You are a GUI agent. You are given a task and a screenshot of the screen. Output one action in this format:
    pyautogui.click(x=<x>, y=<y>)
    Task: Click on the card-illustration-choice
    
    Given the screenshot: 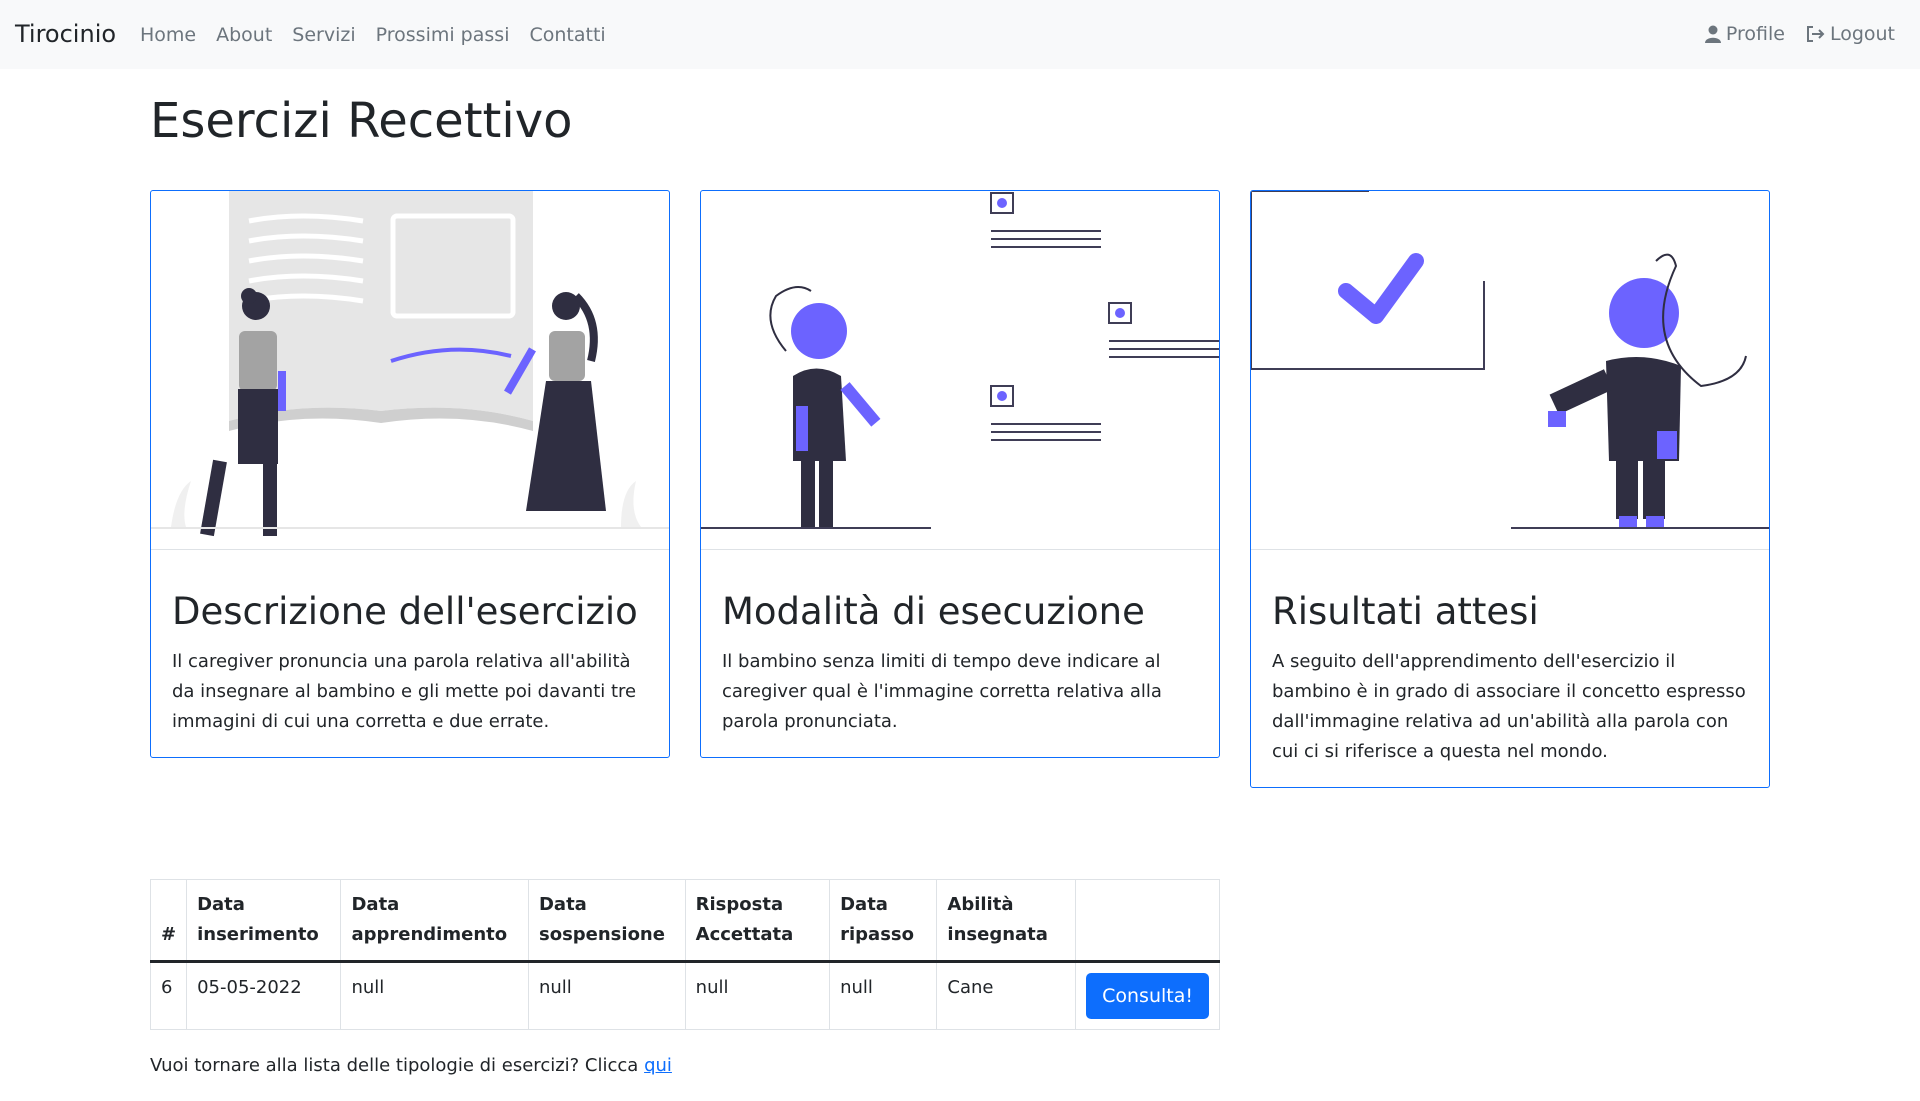 What is the action you would take?
    pyautogui.click(x=960, y=370)
    